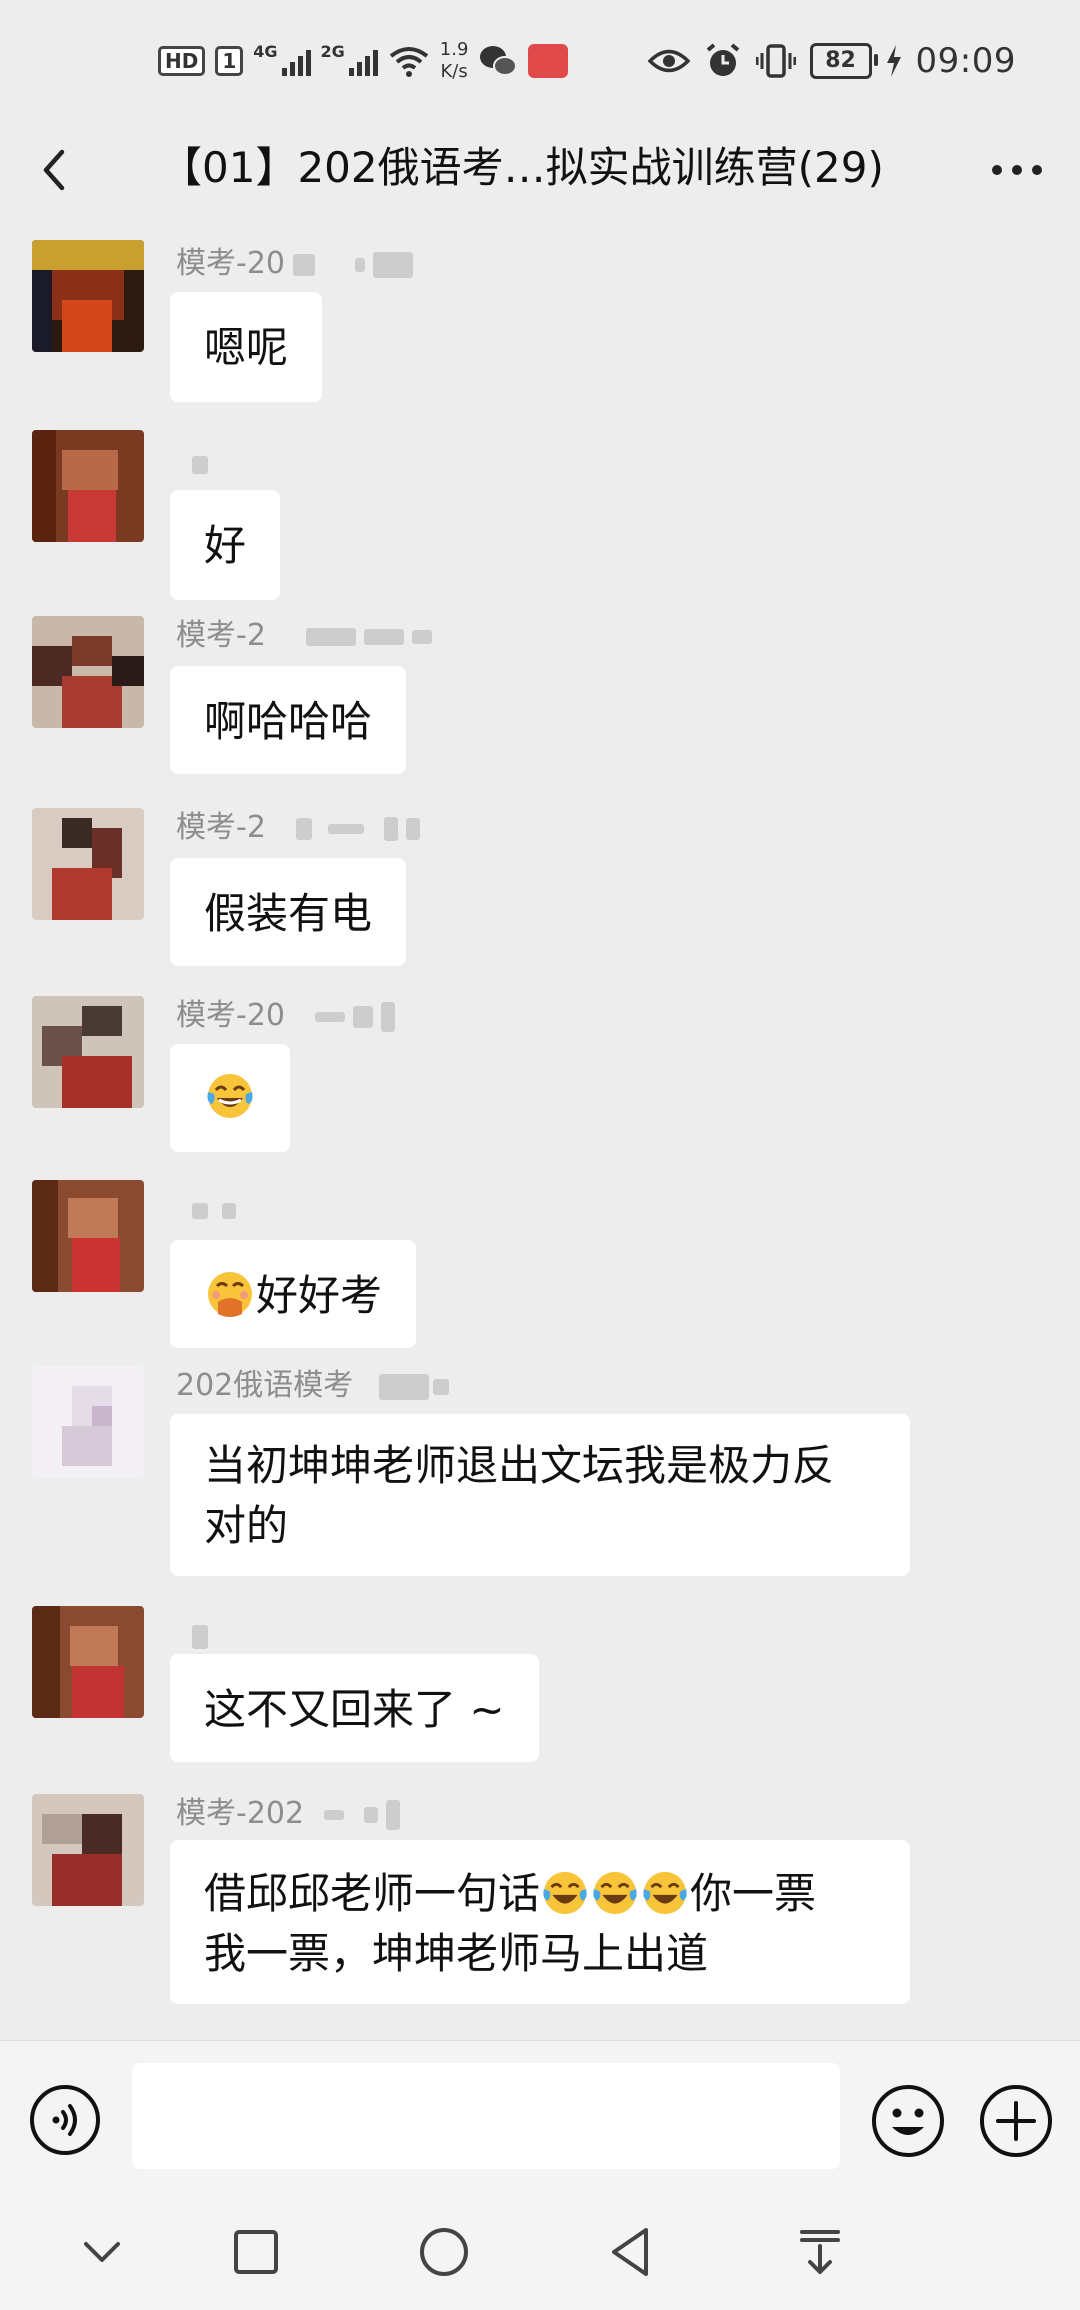 The height and width of the screenshot is (2310, 1080). I want to click on message-bubble: 好好考, so click(293, 1294).